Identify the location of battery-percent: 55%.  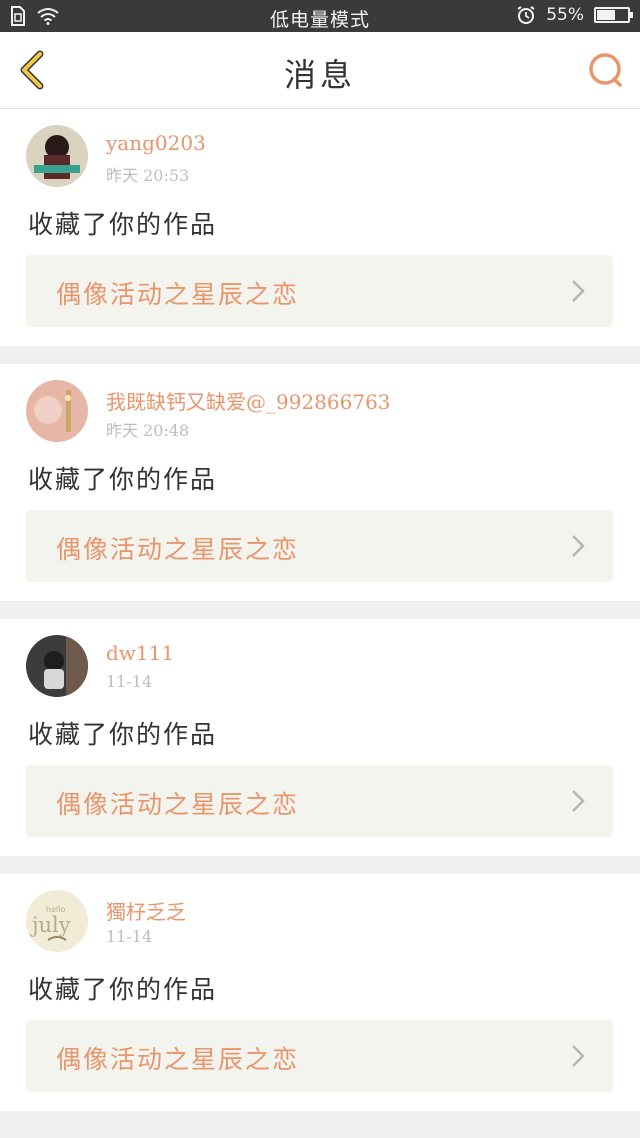
(565, 15).